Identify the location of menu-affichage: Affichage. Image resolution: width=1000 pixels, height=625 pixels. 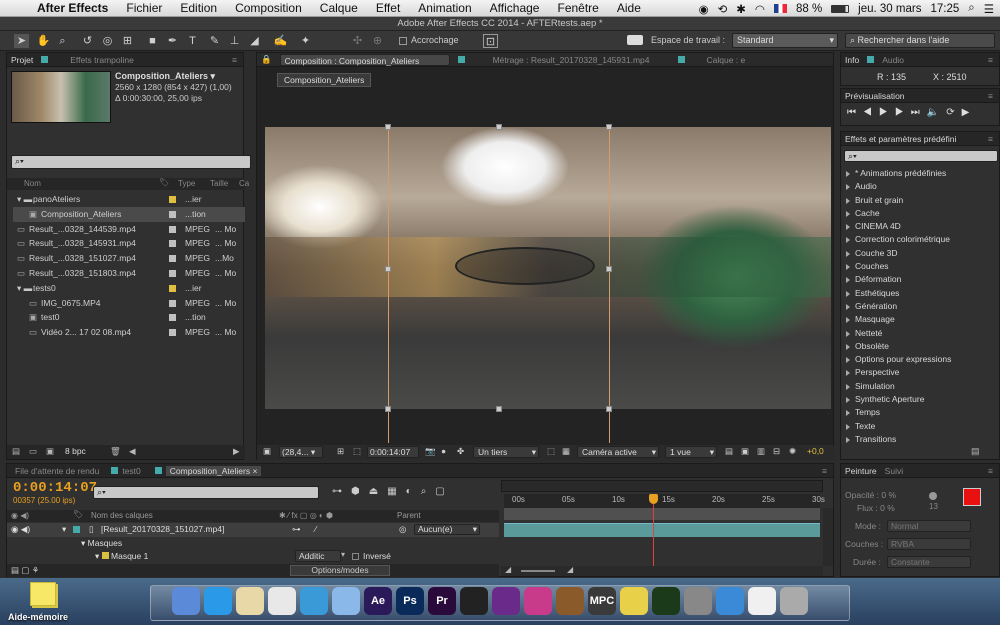
(515, 8).